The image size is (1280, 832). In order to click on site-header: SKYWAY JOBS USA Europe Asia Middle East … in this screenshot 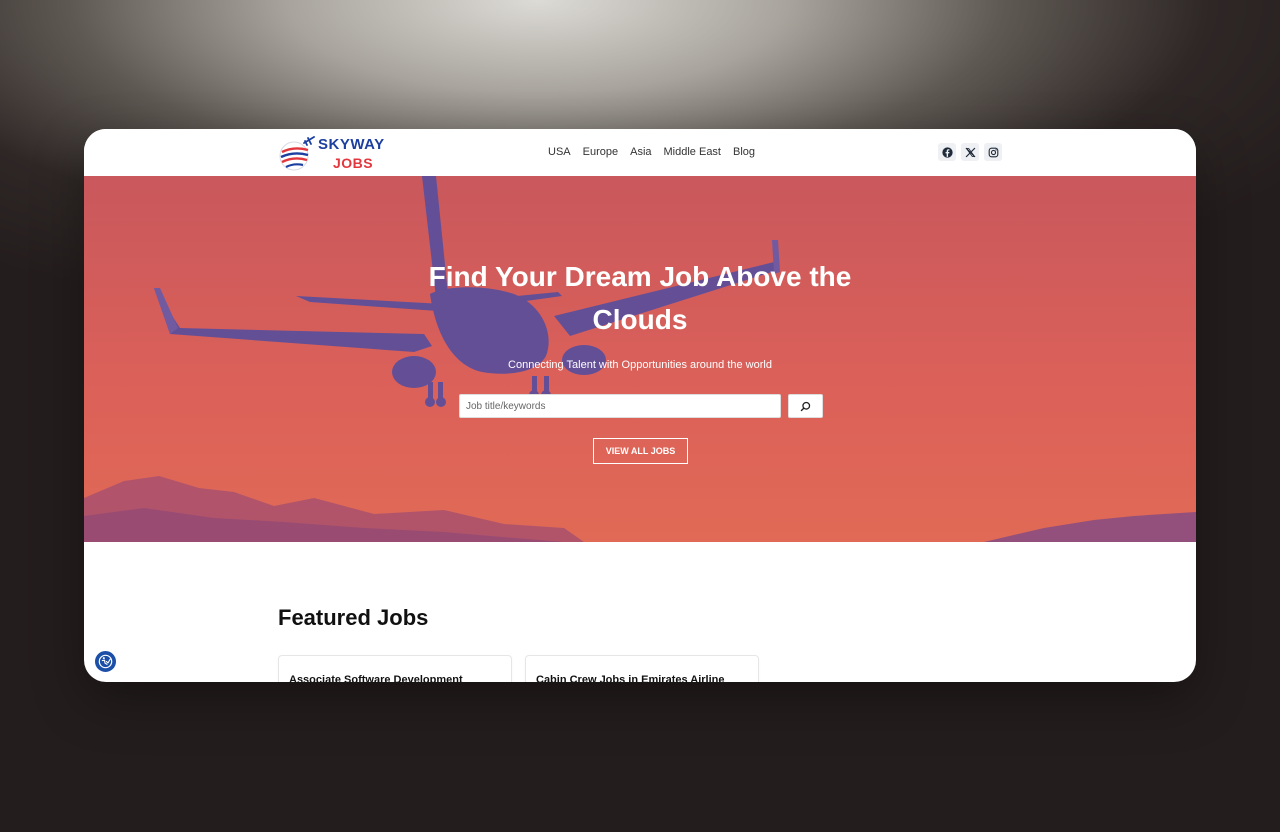, I will do `click(640, 153)`.